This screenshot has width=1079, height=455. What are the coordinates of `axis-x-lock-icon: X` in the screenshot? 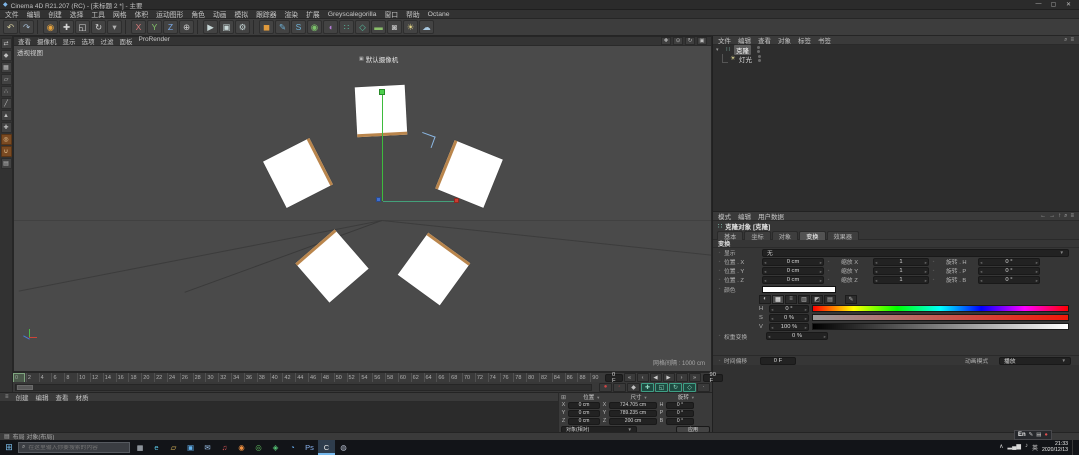 It's located at (138, 27).